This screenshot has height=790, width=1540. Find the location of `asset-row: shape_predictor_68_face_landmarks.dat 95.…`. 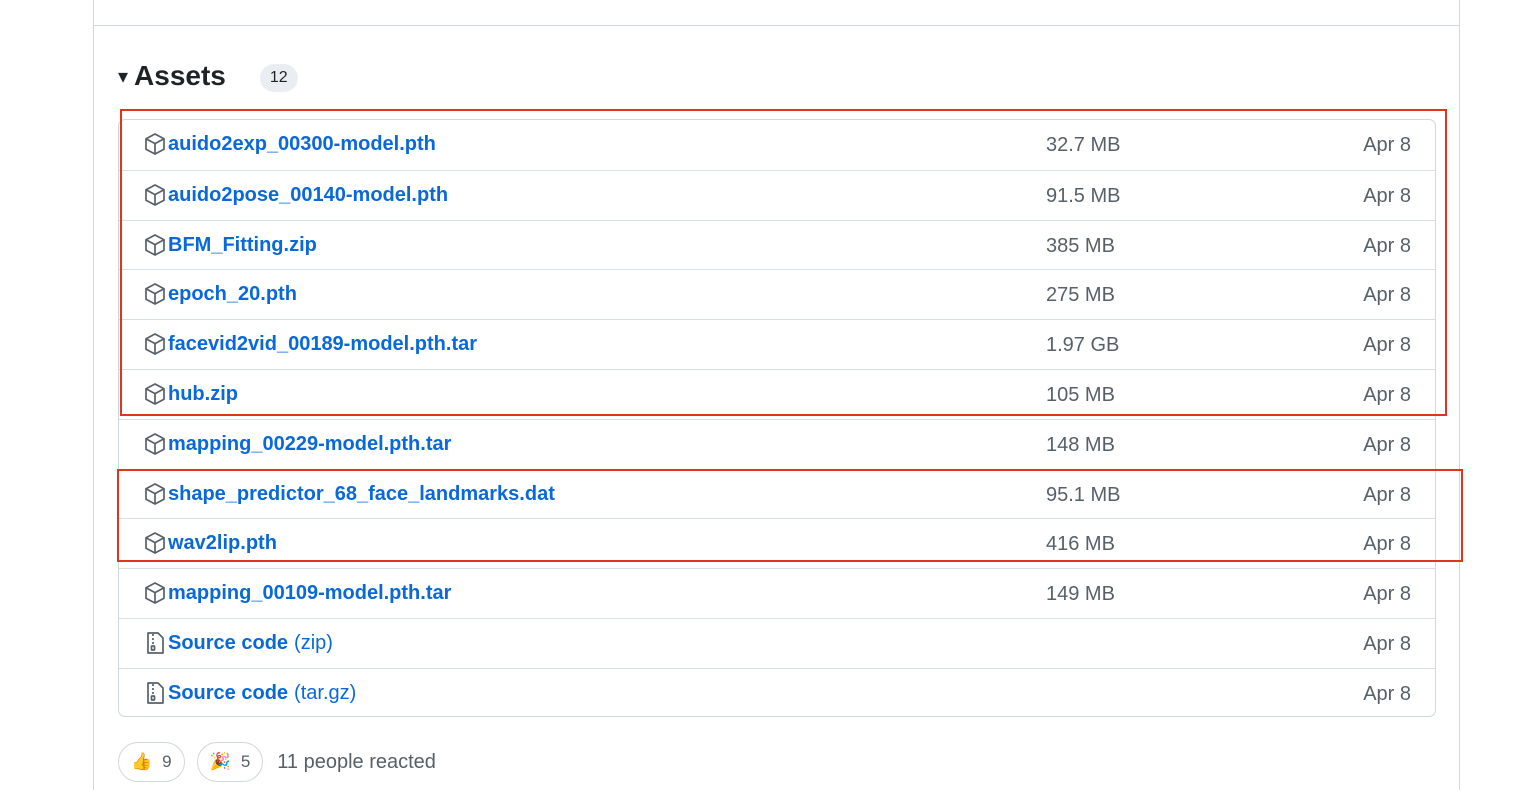

asset-row: shape_predictor_68_face_landmarks.dat 95.… is located at coordinates (777, 493).